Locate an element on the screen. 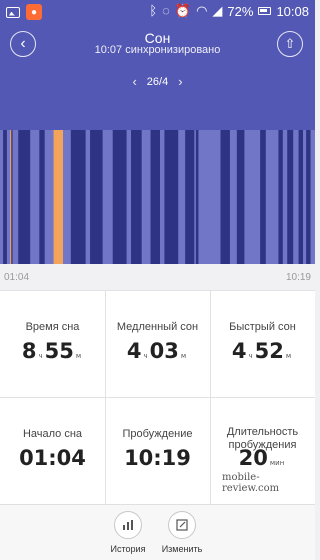 The height and width of the screenshot is (560, 320). stat-deep-sleep: Быстрый сон 4 ч52 м is located at coordinates (262, 344).